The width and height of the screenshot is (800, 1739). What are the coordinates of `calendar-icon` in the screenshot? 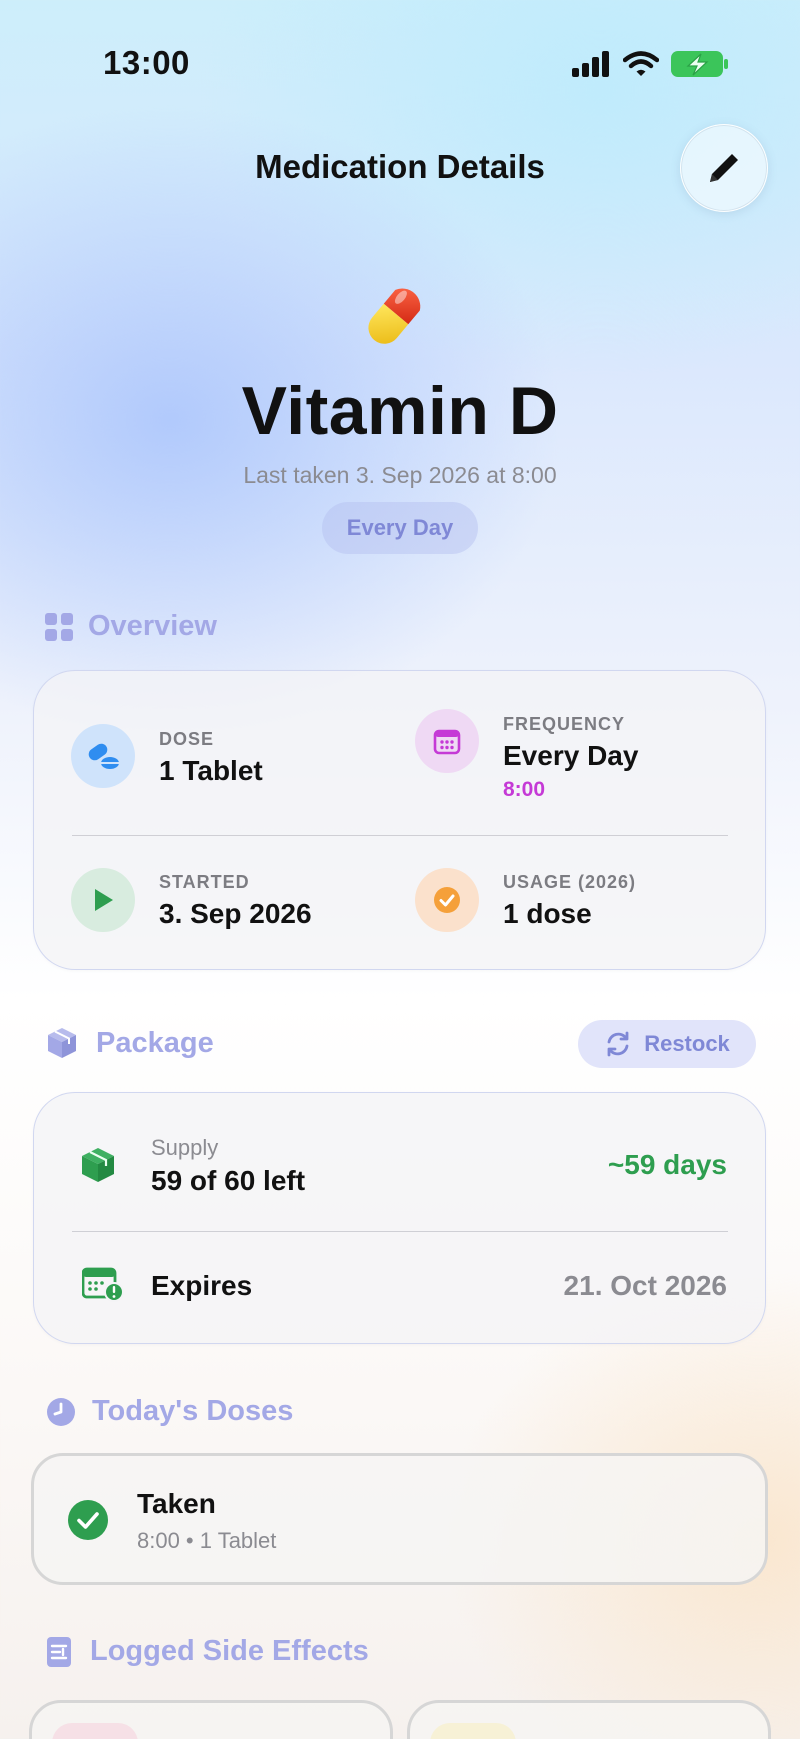 It's located at (447, 742).